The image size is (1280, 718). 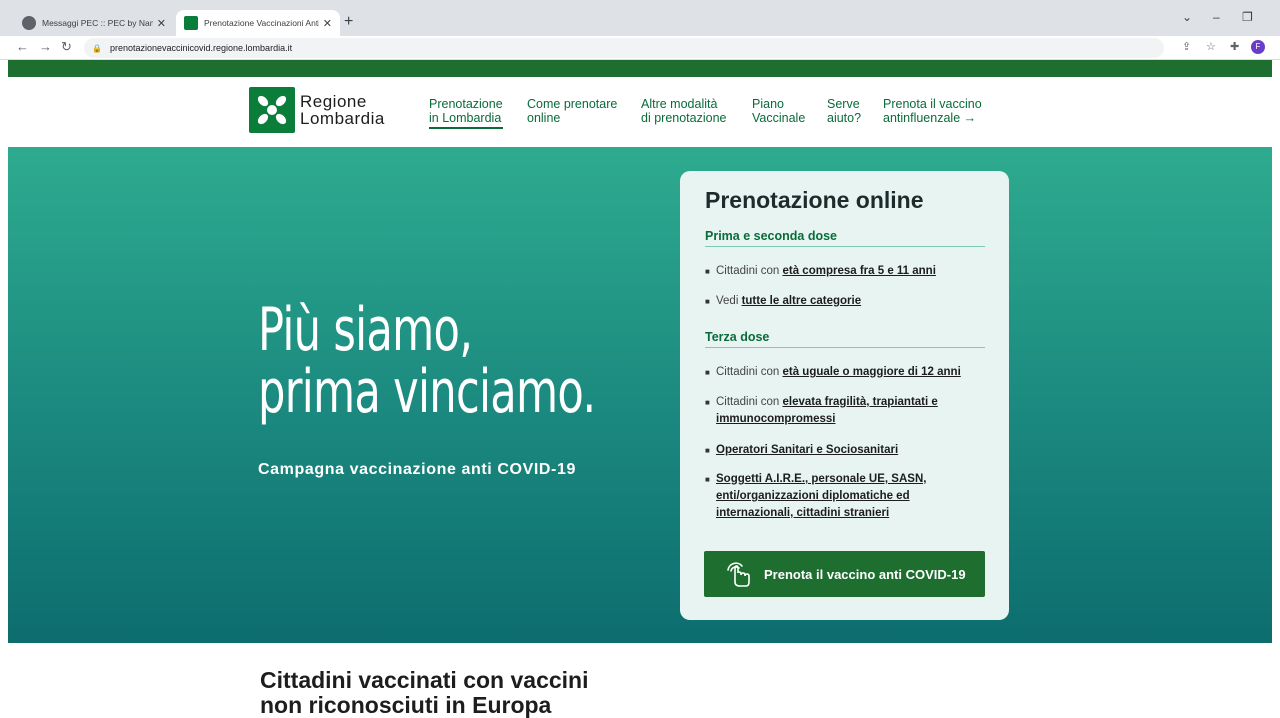 I want to click on tab-search-icon: ⌄, so click(x=1187, y=17).